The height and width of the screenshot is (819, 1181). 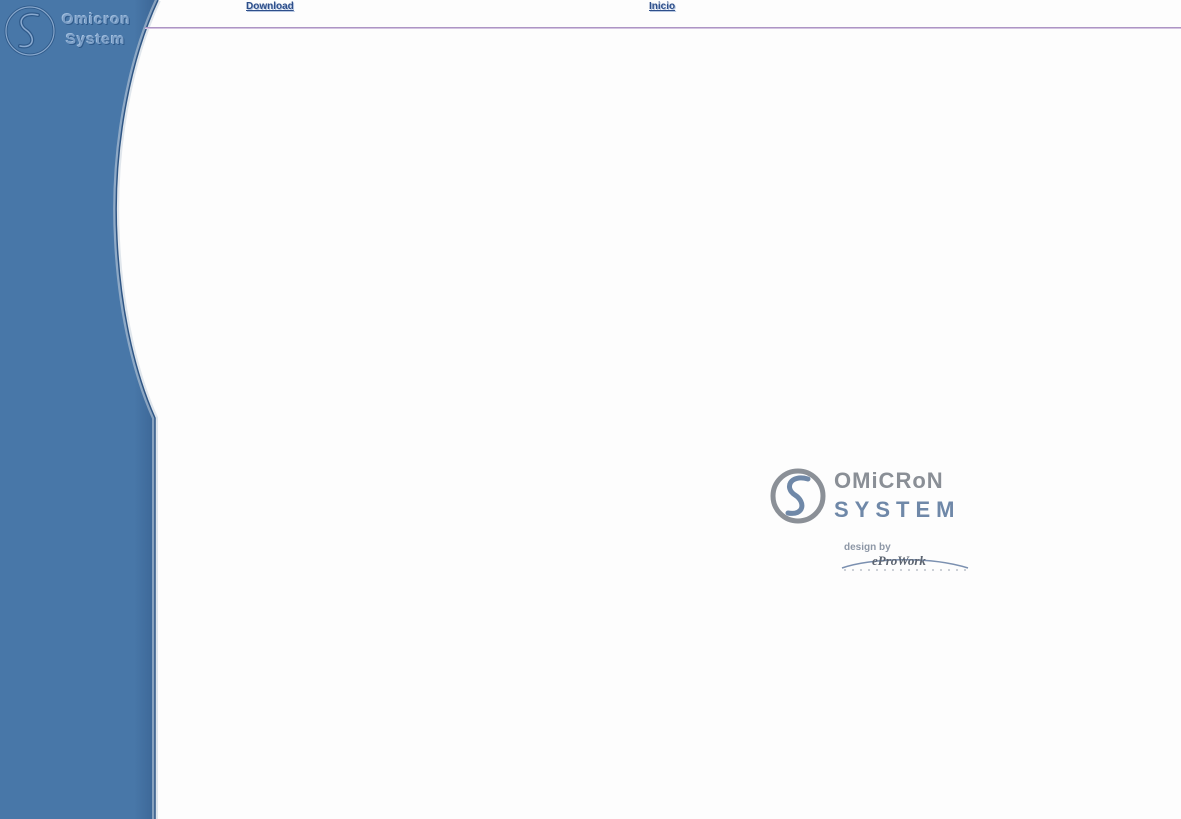 What do you see at coordinates (867, 547) in the screenshot?
I see `design-credit-label: design by` at bounding box center [867, 547].